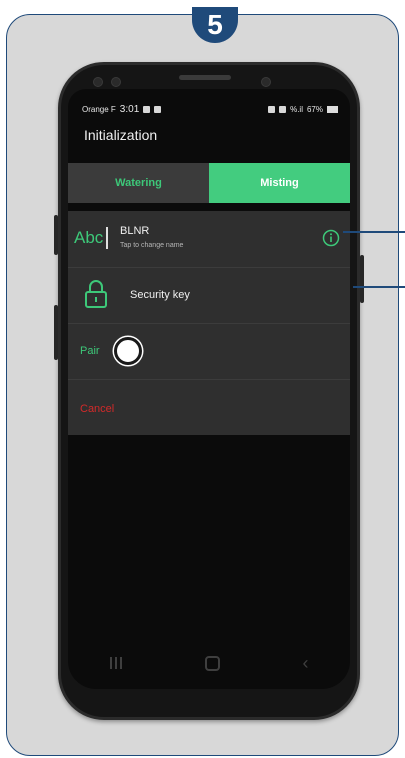 Image resolution: width=405 pixels, height=758 pixels. What do you see at coordinates (205, 77) in the screenshot?
I see `earpiece` at bounding box center [205, 77].